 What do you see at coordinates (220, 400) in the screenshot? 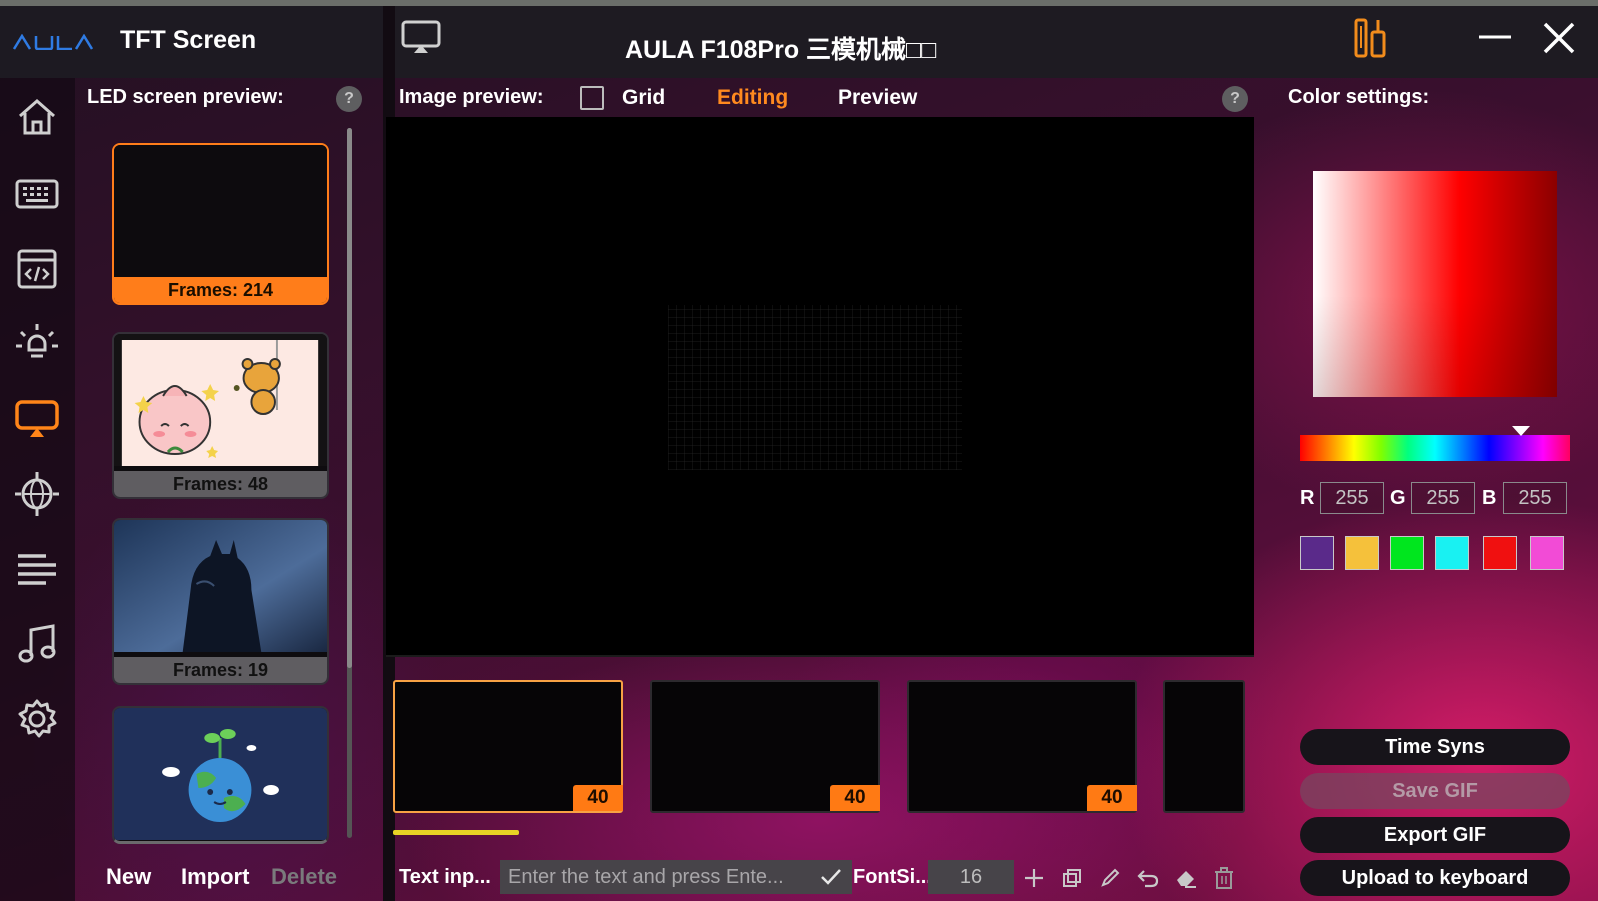
I see `peach-cartoon-thumbnail` at bounding box center [220, 400].